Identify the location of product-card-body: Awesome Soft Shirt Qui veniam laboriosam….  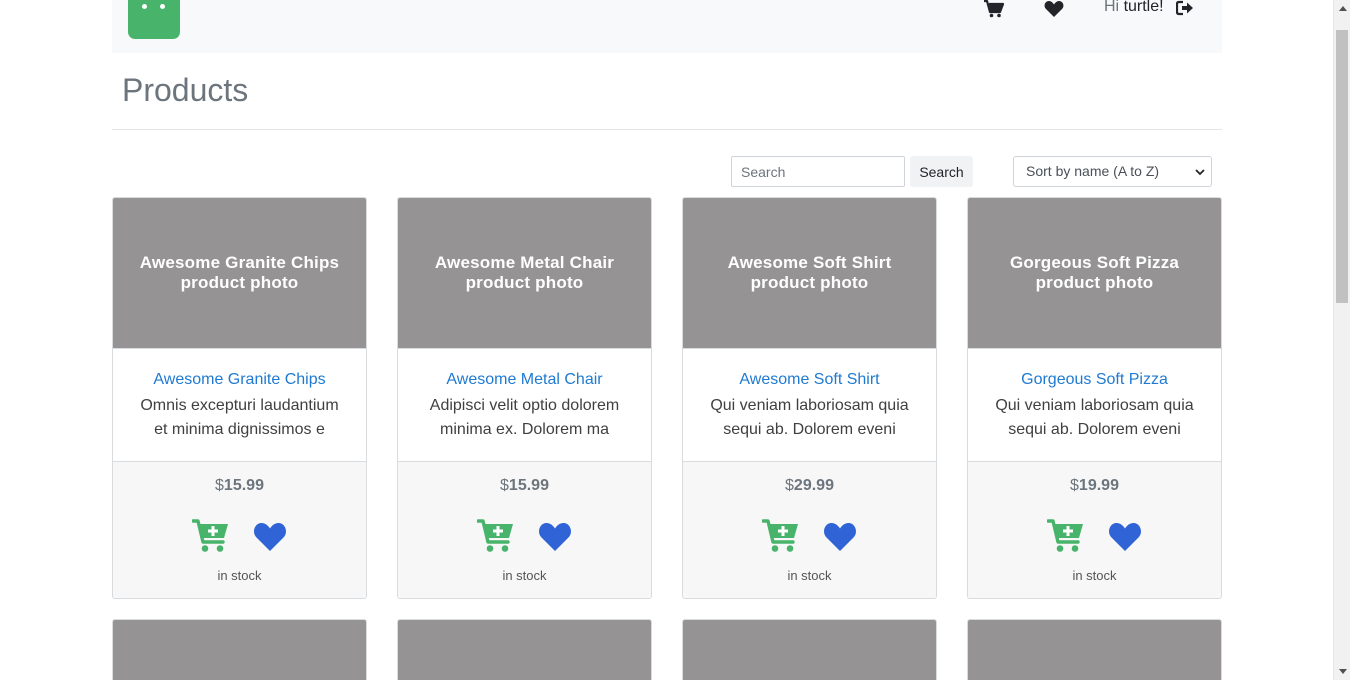
(809, 404).